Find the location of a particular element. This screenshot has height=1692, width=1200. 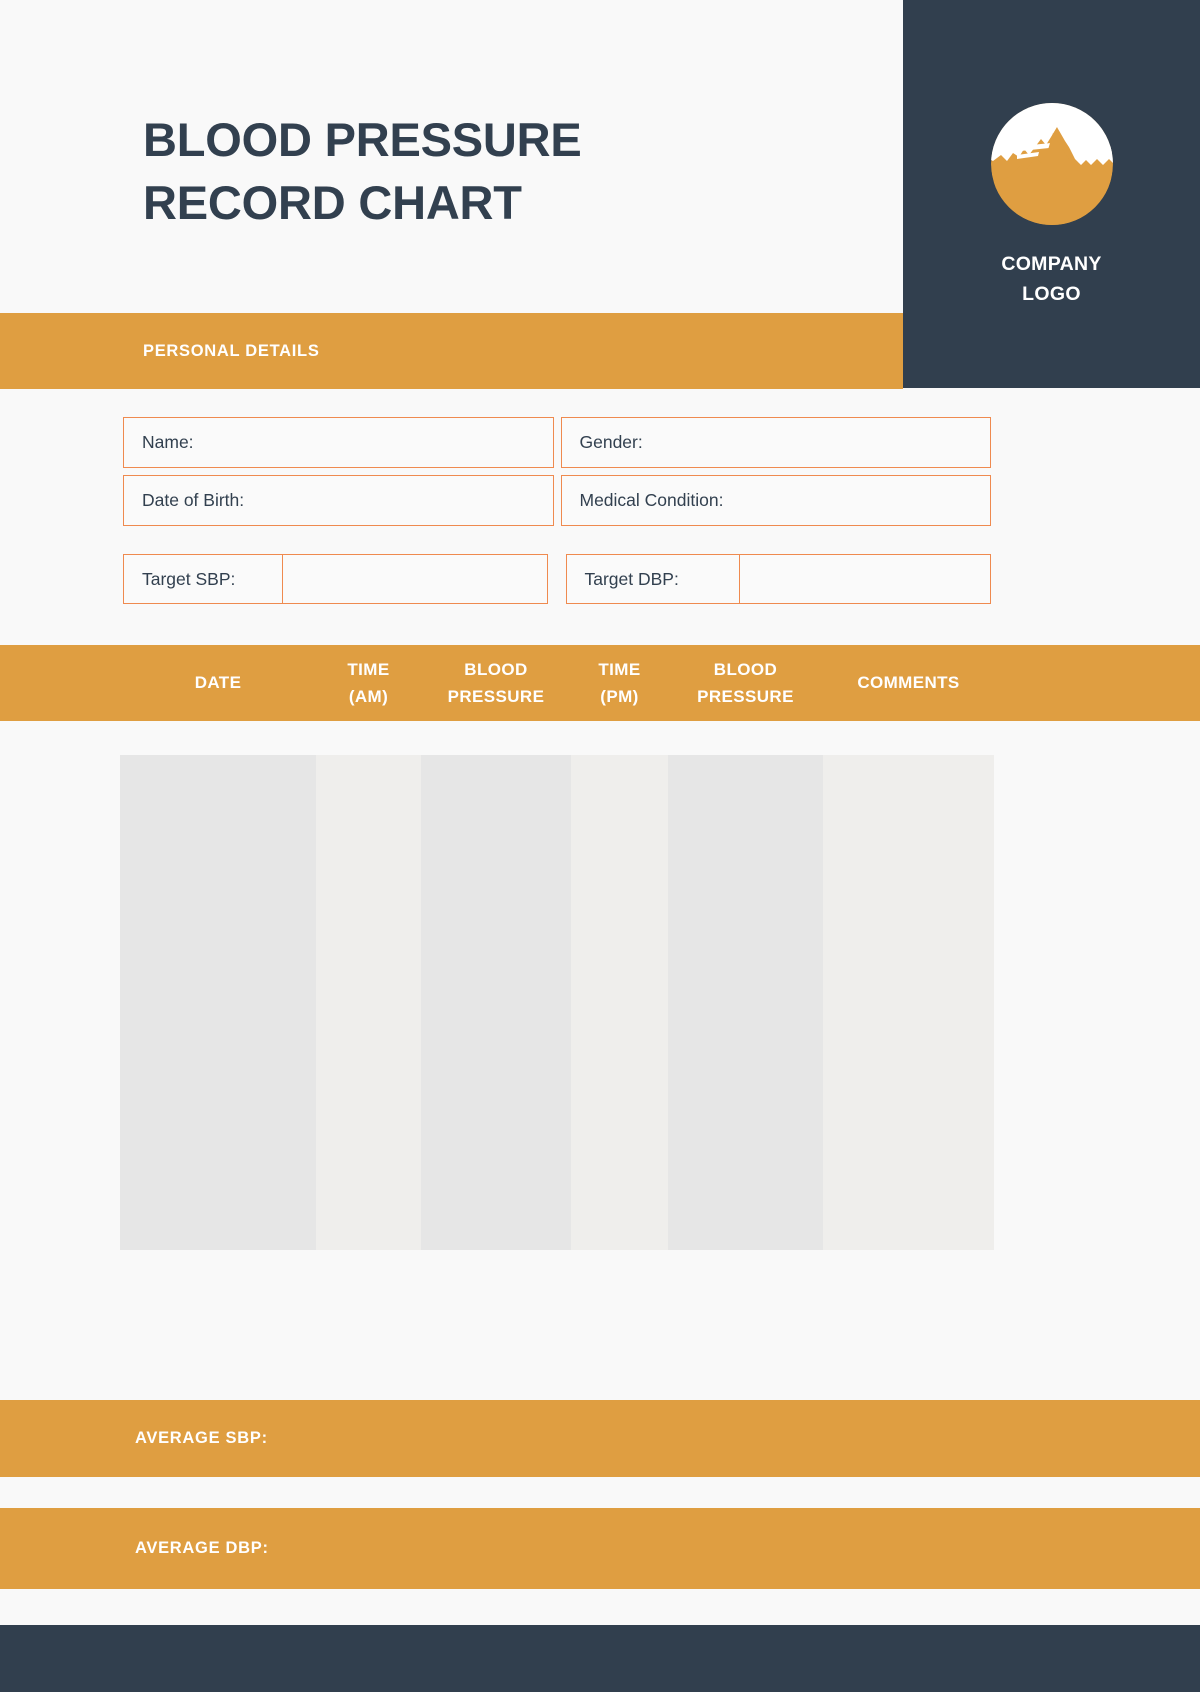

logo-caption: COMPANY LOGO is located at coordinates (1051, 279).